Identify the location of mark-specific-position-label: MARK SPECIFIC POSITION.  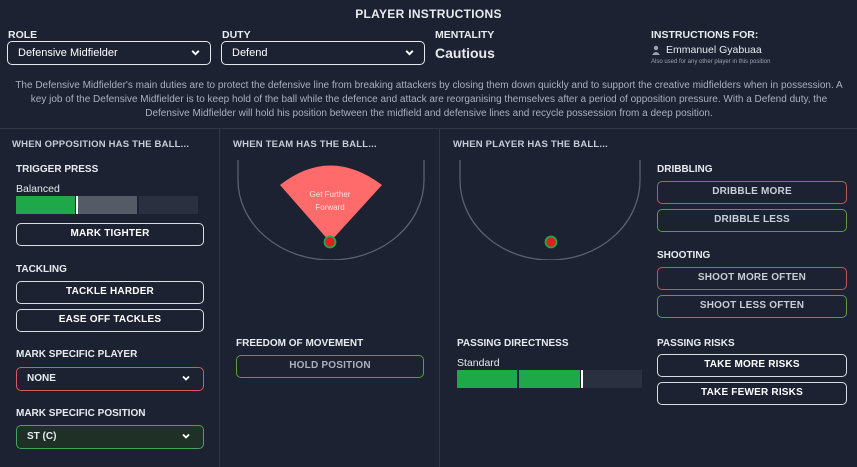
(81, 413).